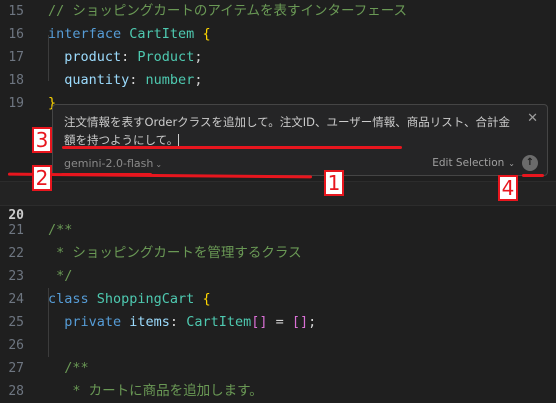 This screenshot has height=403, width=556. I want to click on edit-selection-dropdown: Edit Selection ⌄, so click(473, 163).